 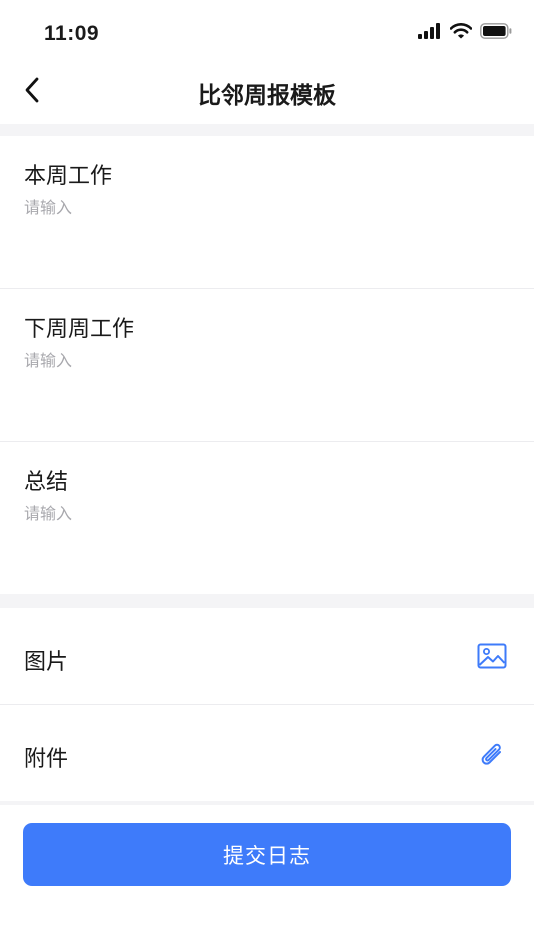 What do you see at coordinates (79, 329) in the screenshot?
I see `next-week-work-label: 下周周工作` at bounding box center [79, 329].